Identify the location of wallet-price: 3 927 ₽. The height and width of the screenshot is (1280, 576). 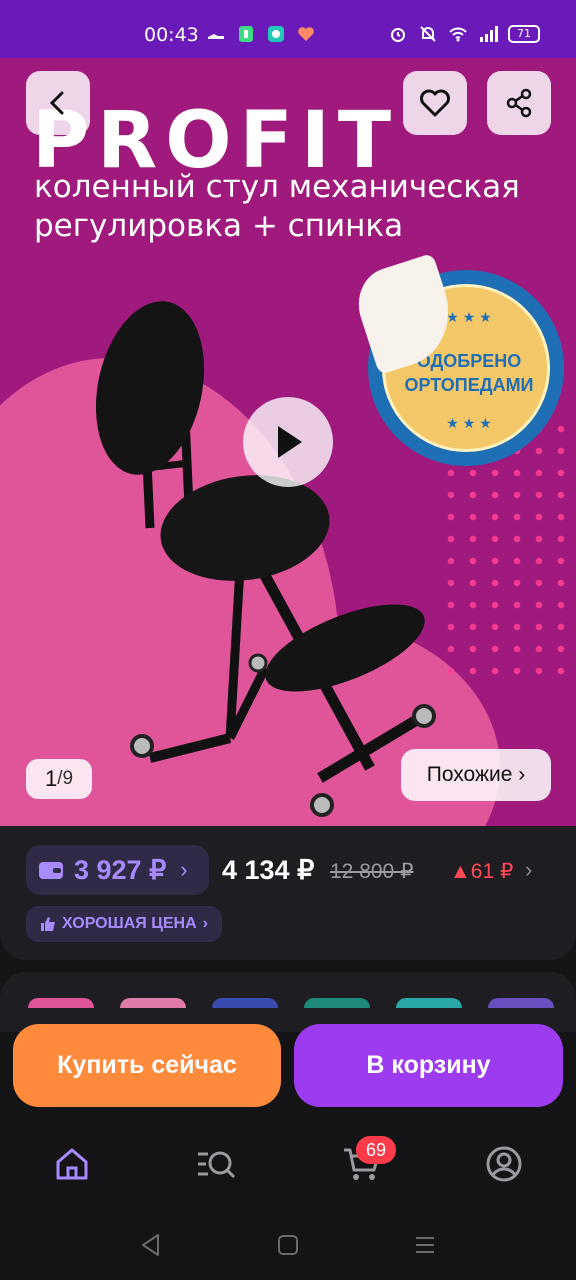
(120, 869).